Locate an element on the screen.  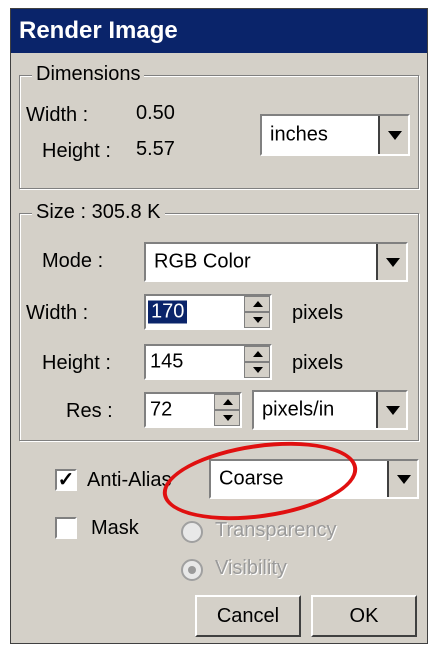
mask-label: Mask is located at coordinates (115, 528).